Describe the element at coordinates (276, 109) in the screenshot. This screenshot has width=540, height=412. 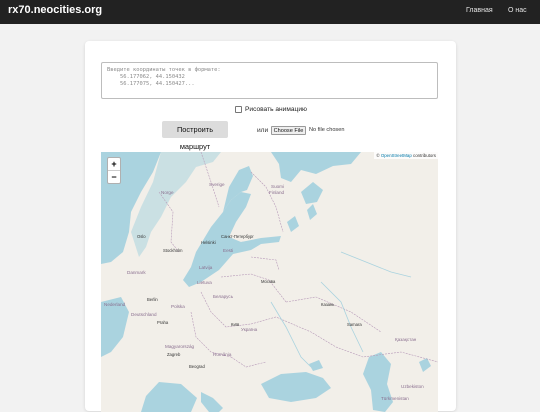
I see `animate-label: Рисовать анимацию` at that location.